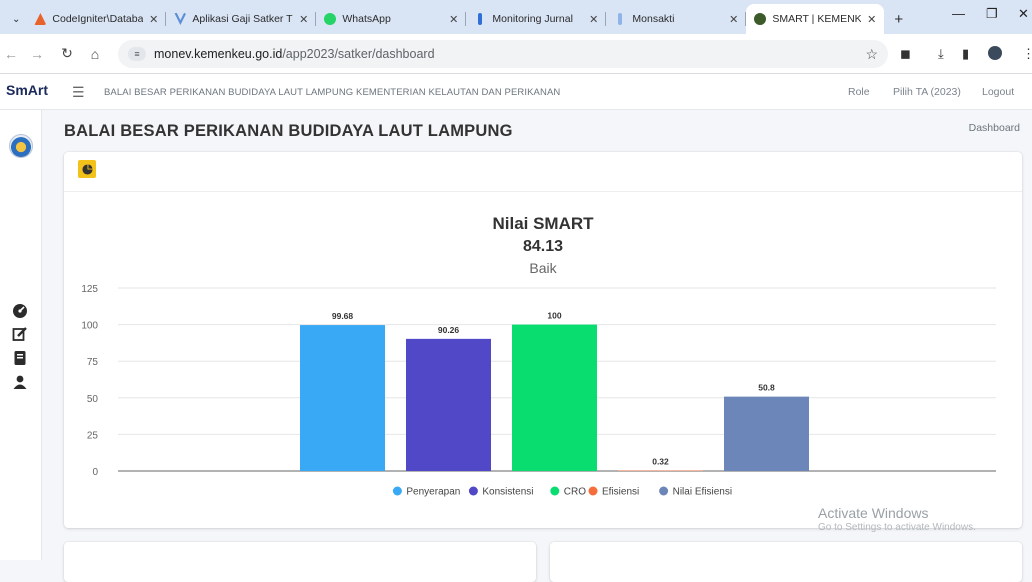  I want to click on y-tick-label: 125, so click(89, 289).